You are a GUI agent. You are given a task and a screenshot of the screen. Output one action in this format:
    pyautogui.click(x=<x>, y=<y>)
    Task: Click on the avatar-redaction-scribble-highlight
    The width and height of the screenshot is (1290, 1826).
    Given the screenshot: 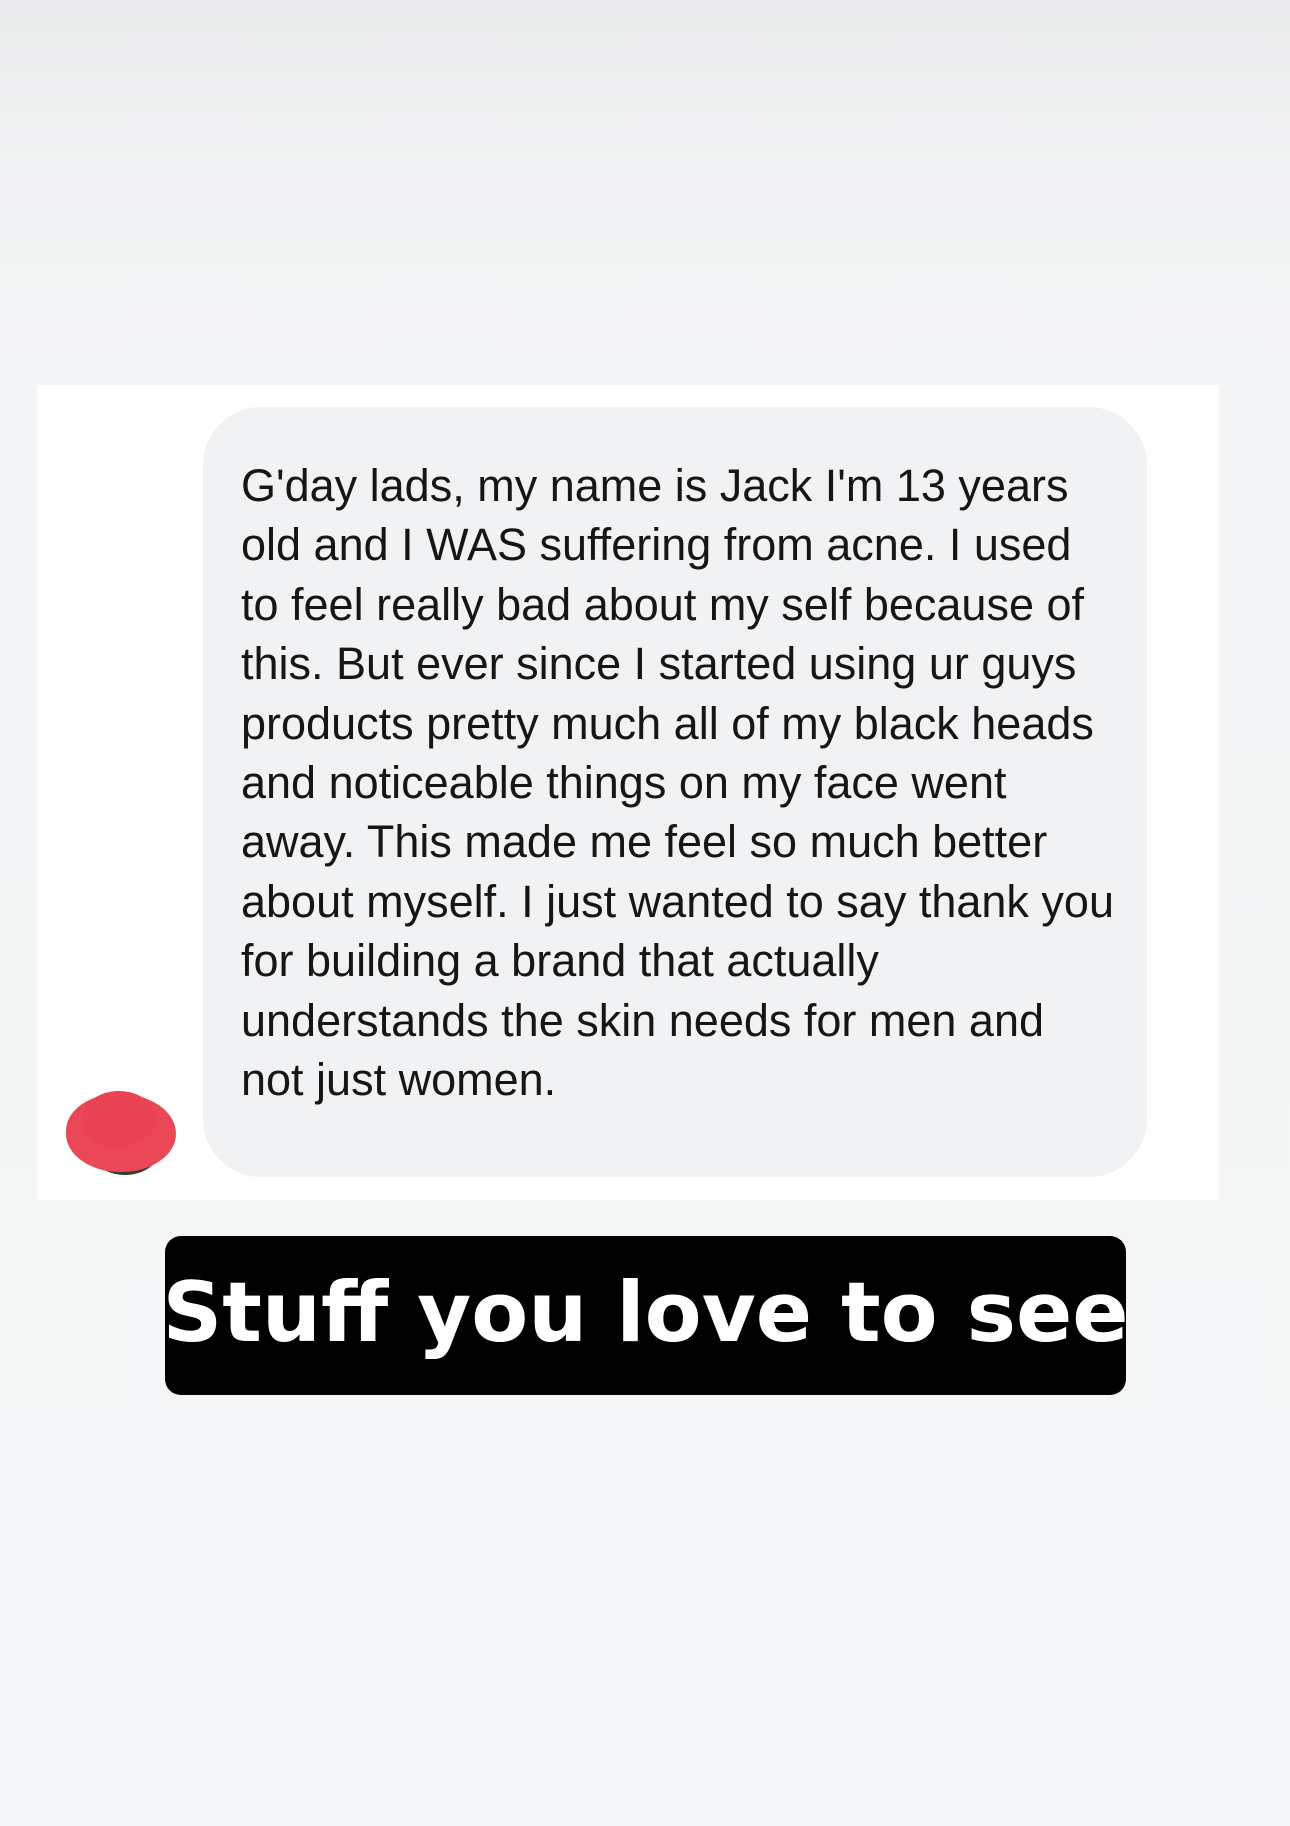 What is the action you would take?
    pyautogui.click(x=119, y=1119)
    